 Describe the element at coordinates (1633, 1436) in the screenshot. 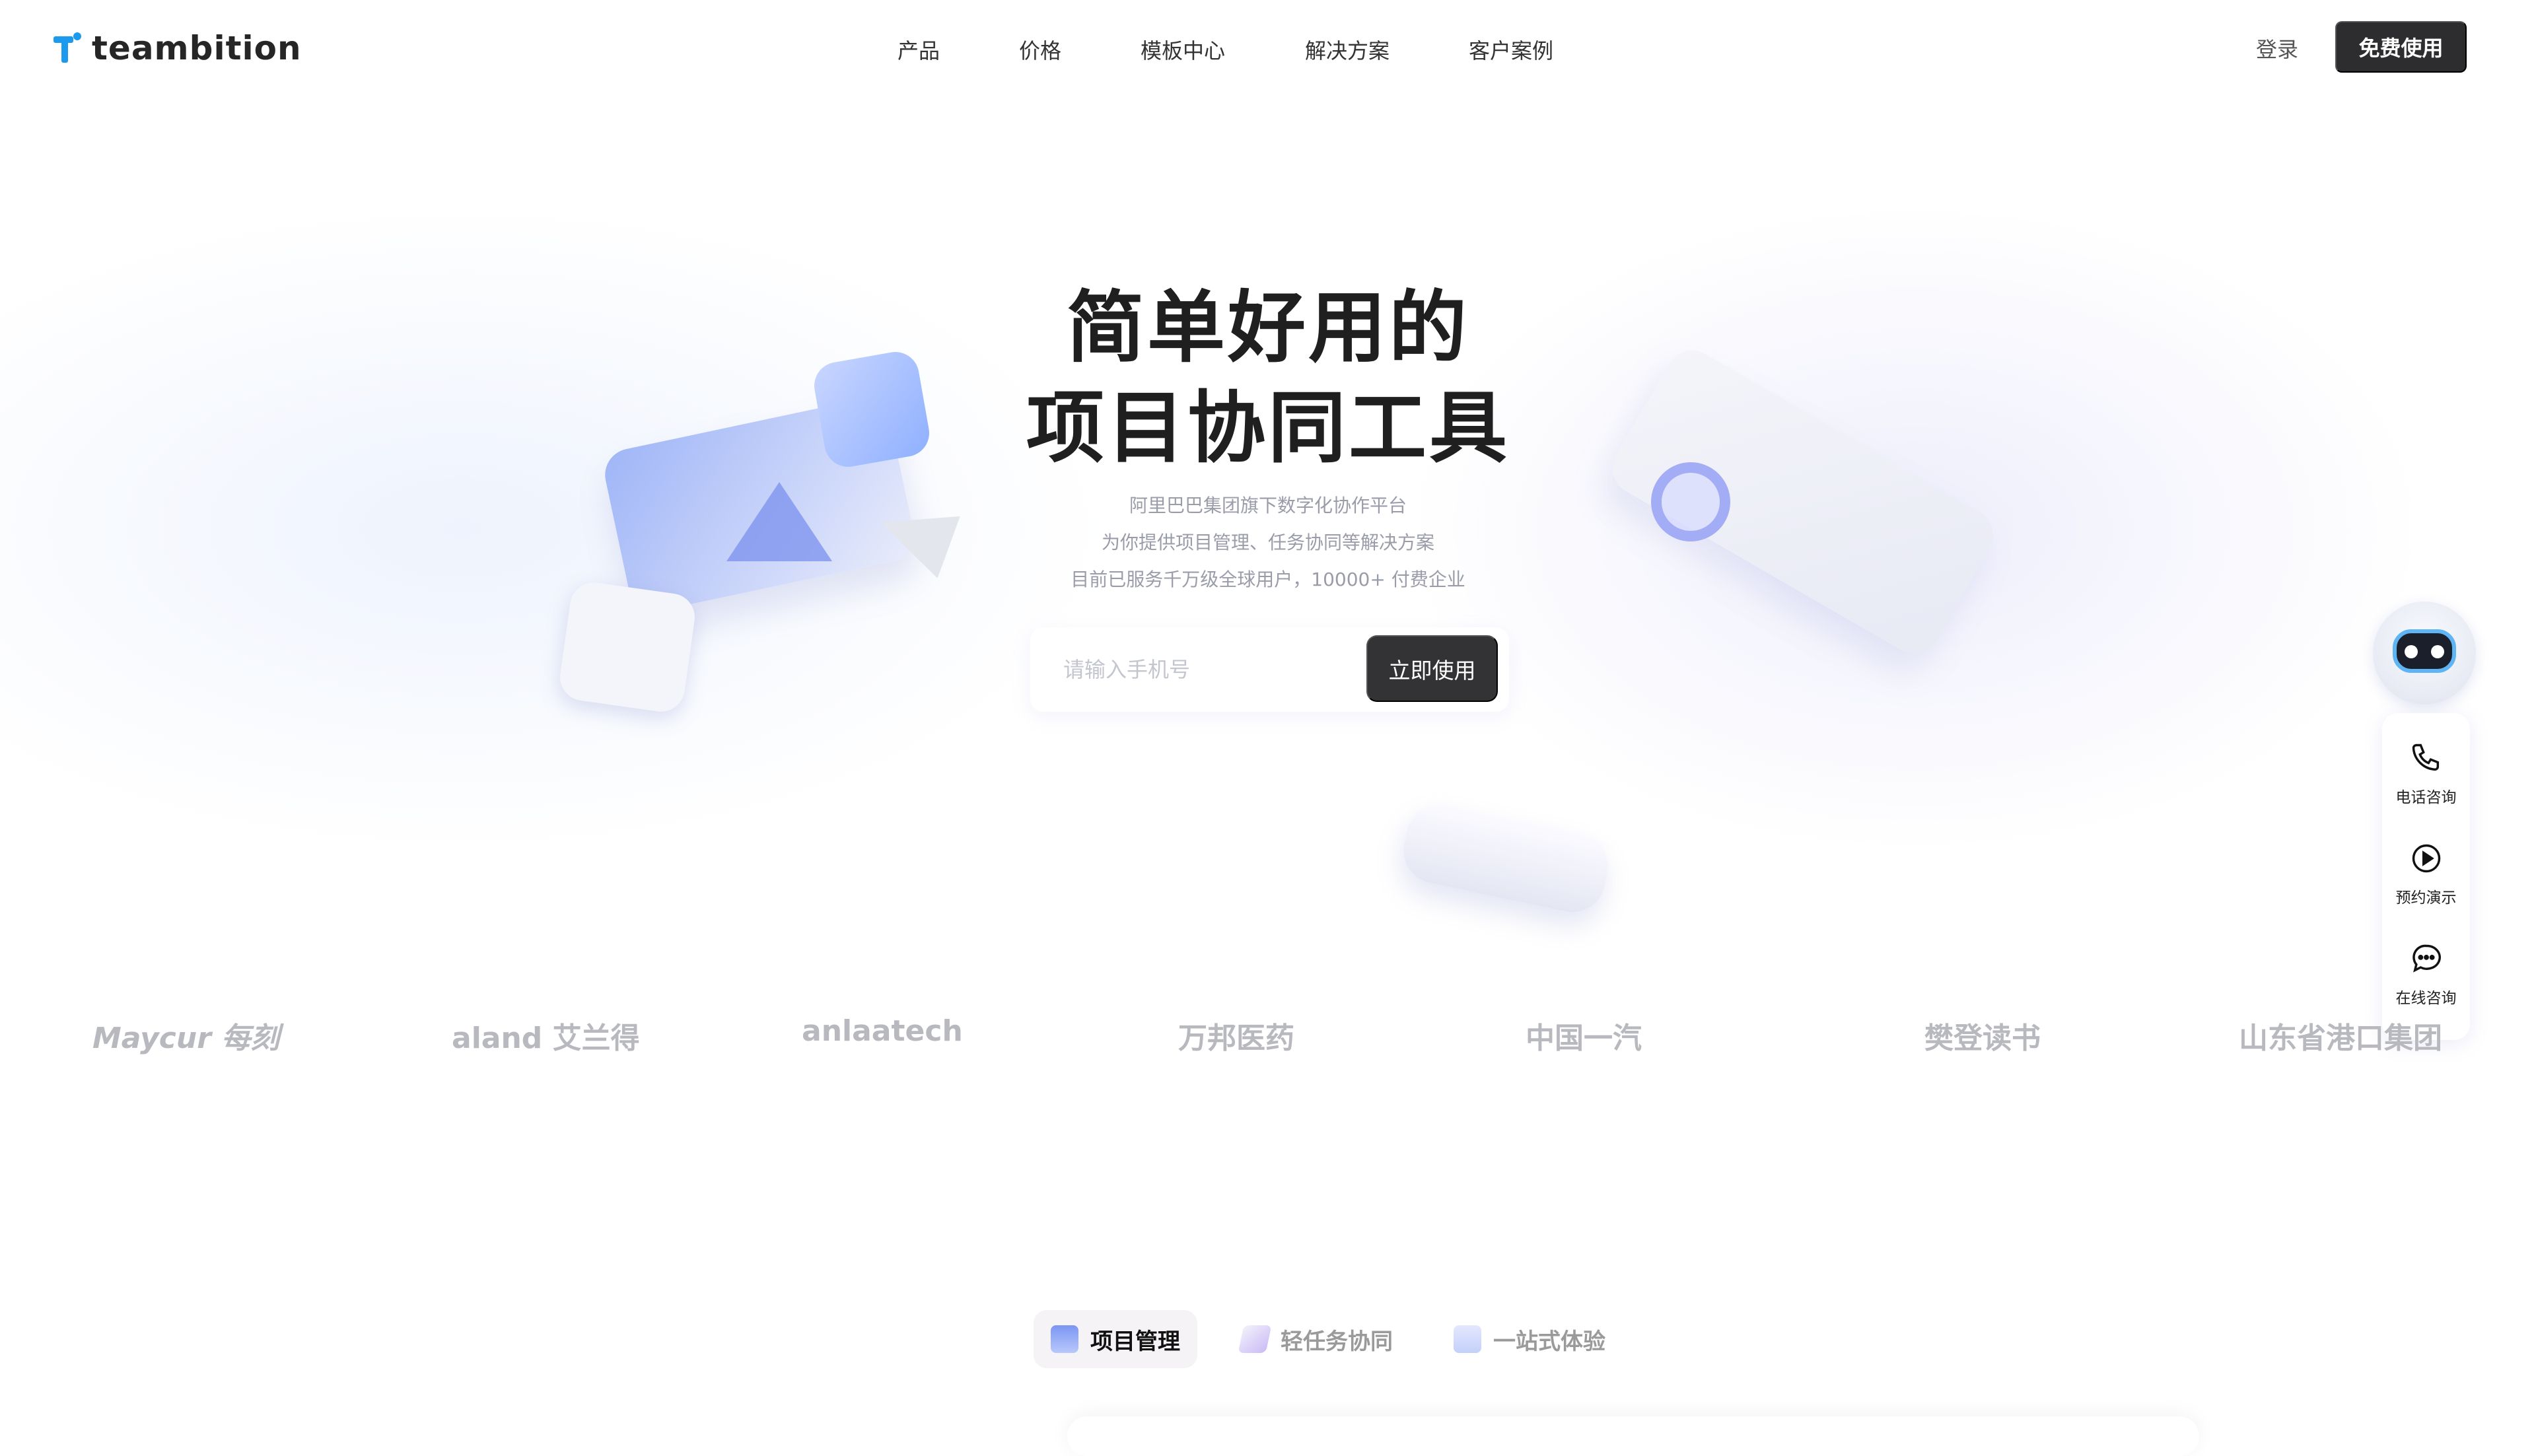

I see `feature-preview-card` at that location.